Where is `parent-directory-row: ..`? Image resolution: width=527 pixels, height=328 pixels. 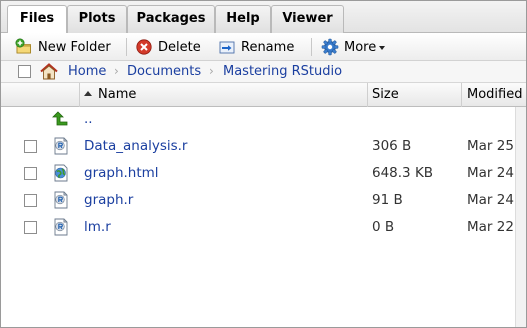 parent-directory-row: .. is located at coordinates (263, 119).